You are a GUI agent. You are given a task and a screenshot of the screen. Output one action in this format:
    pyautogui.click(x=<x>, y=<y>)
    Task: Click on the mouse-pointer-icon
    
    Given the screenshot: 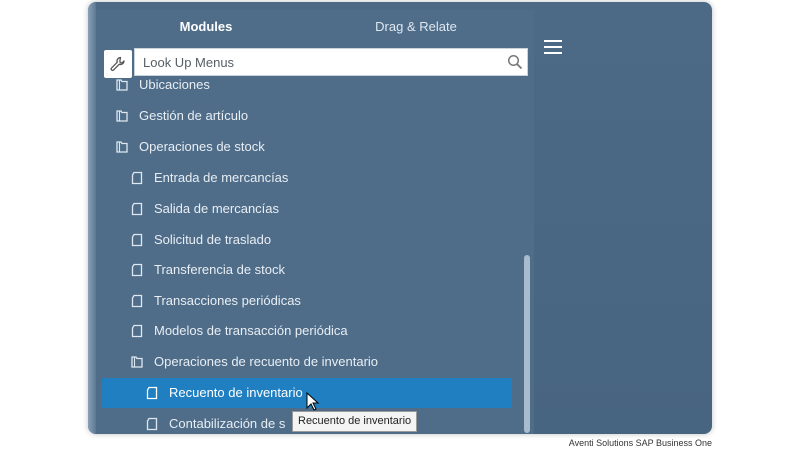 What is the action you would take?
    pyautogui.click(x=313, y=401)
    